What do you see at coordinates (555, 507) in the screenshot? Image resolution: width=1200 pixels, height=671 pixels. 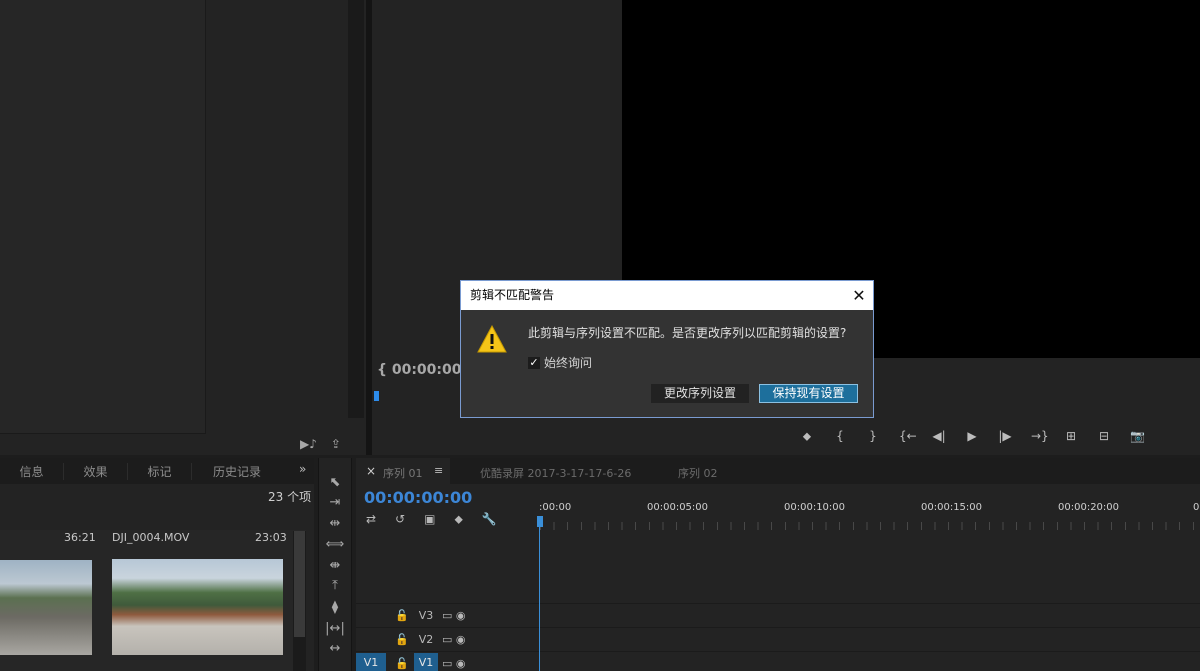 I see `ruler-label: :00:00` at bounding box center [555, 507].